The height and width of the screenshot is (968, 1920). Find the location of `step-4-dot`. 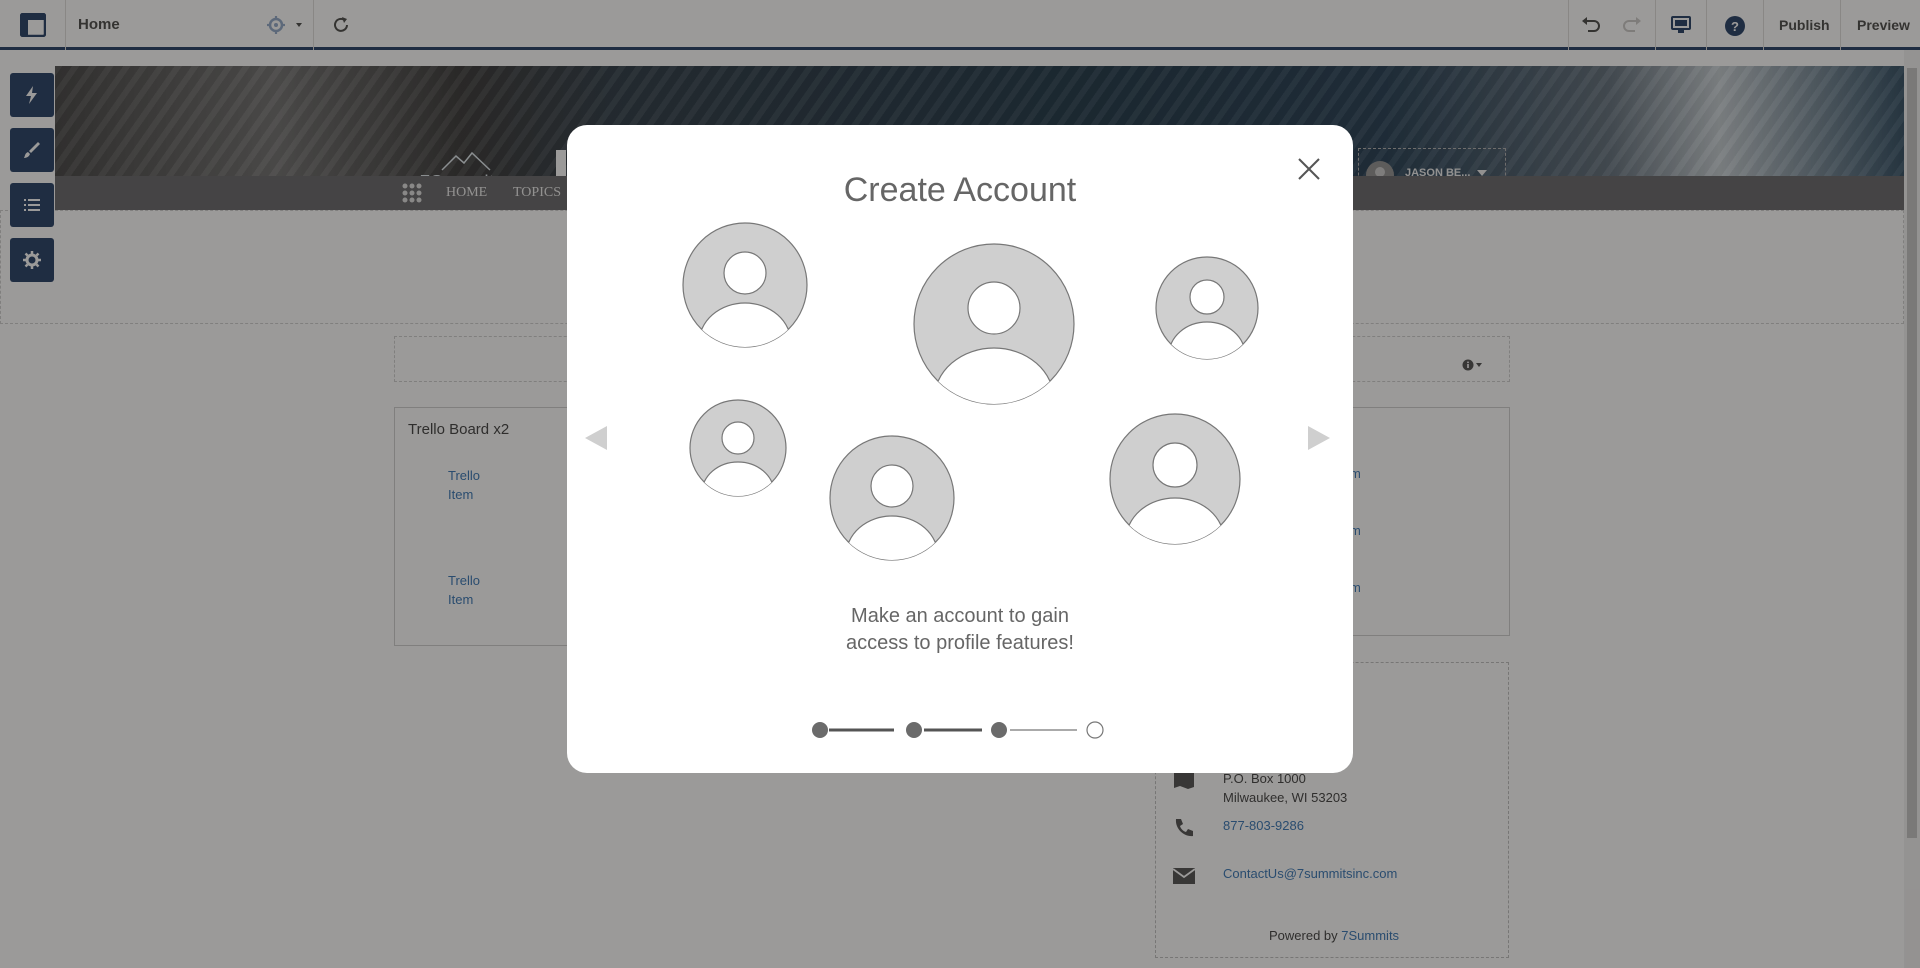

step-4-dot is located at coordinates (1095, 730).